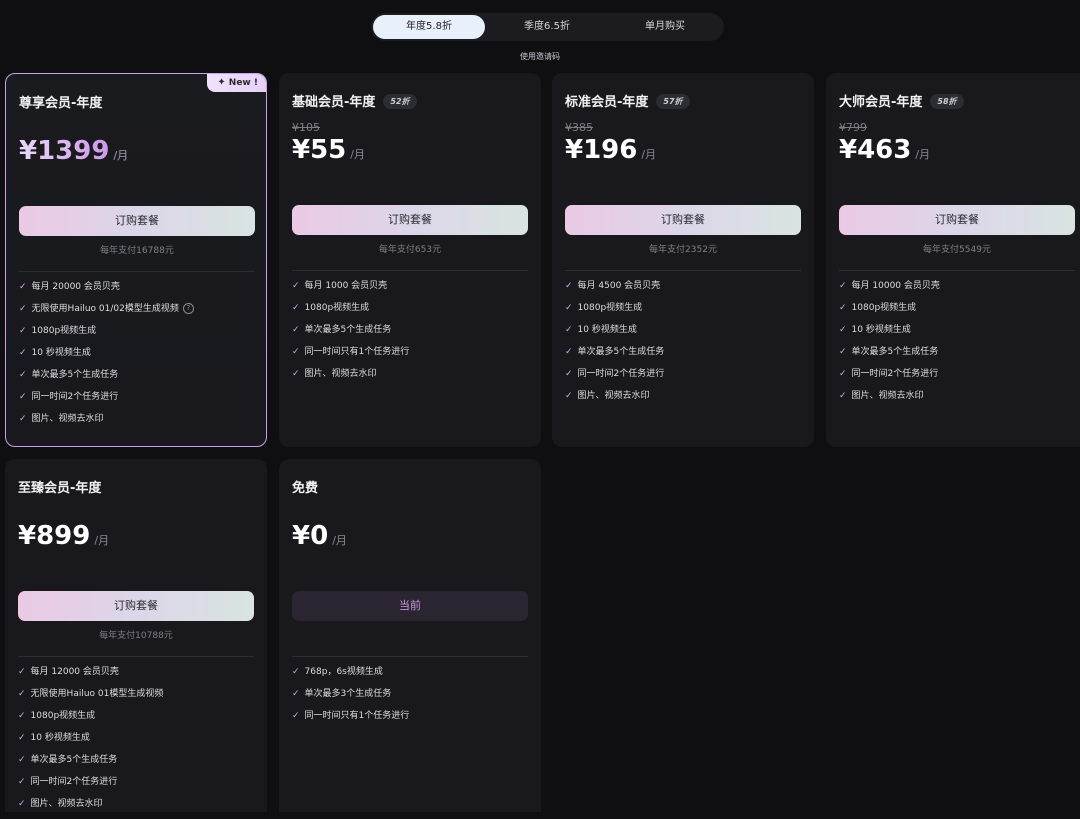 The image size is (1080, 819). Describe the element at coordinates (319, 536) in the screenshot. I see `plan-price: ¥0/月` at that location.